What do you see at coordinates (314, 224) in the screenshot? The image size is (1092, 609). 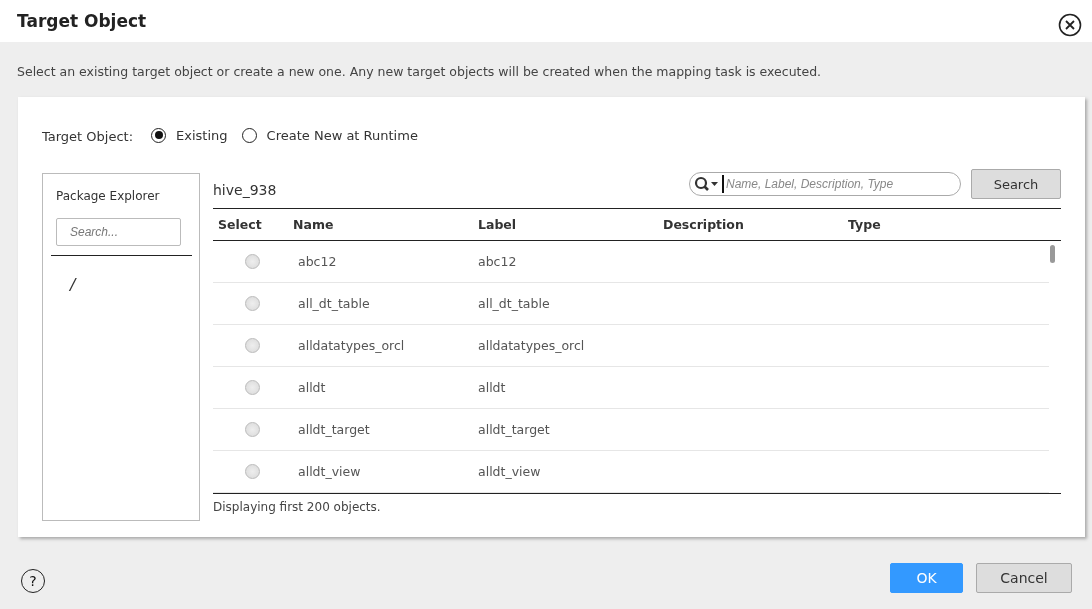 I see `column-header: Name` at bounding box center [314, 224].